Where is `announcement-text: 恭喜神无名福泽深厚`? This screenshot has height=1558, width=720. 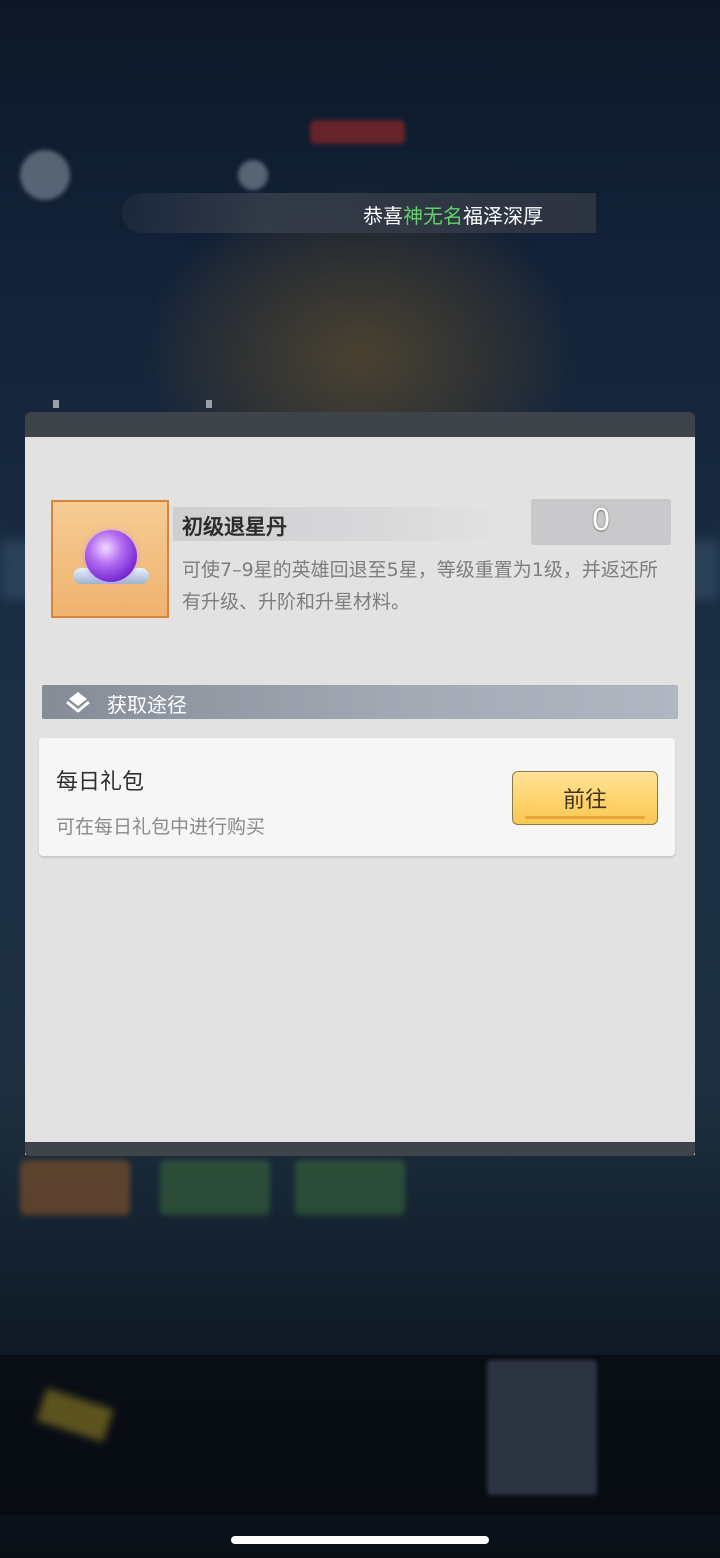 announcement-text: 恭喜神无名福泽深厚 is located at coordinates (453, 214).